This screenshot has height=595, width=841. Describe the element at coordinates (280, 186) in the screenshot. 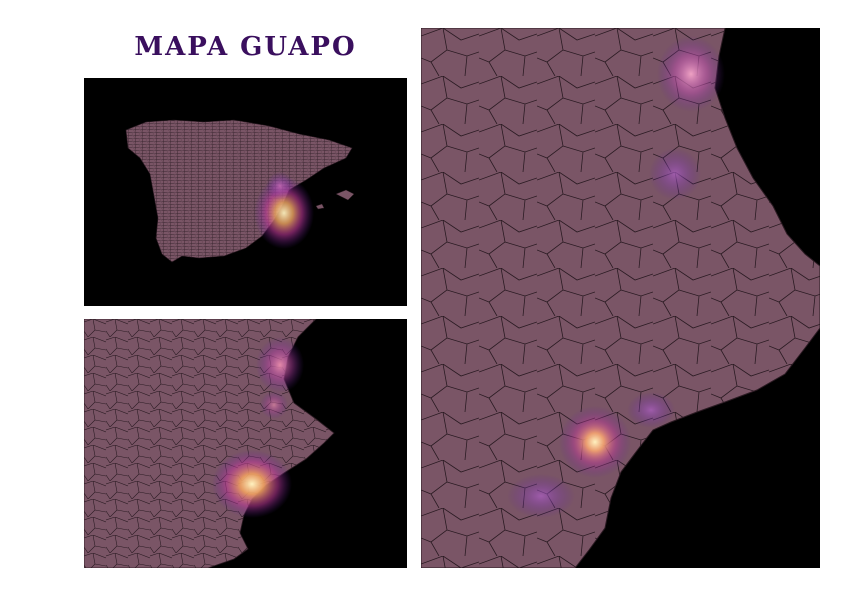

I see `heat-spot-castellon` at that location.